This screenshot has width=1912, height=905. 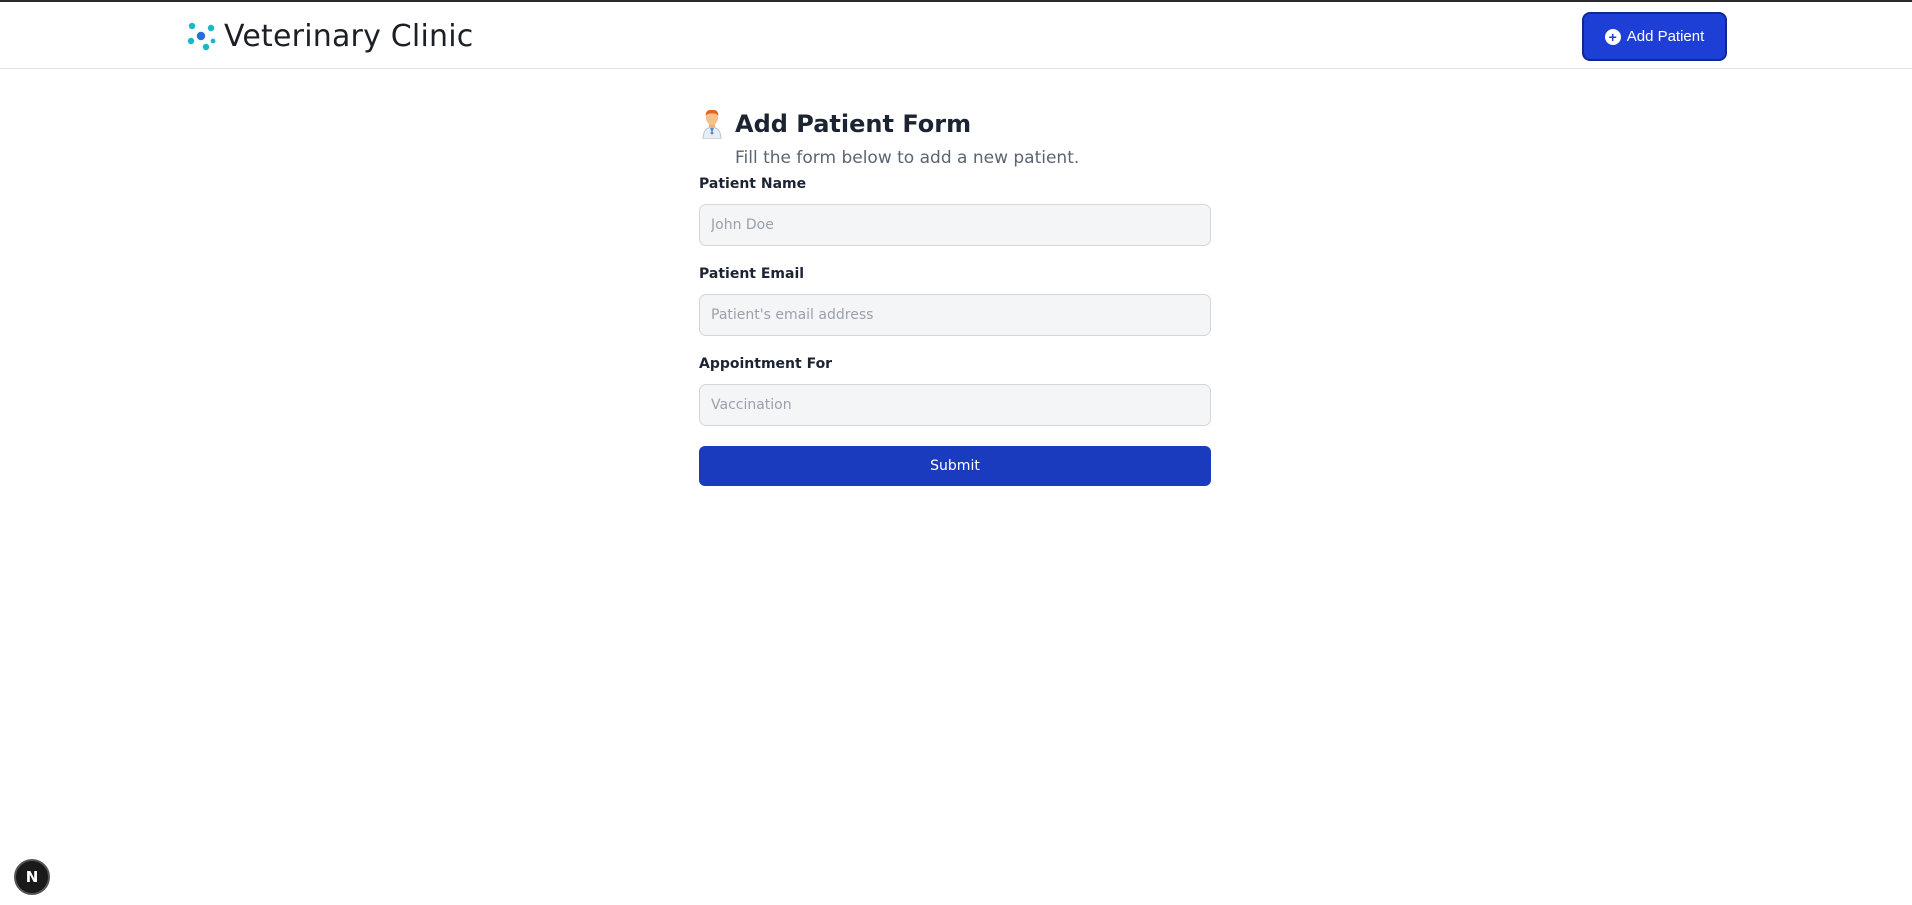 What do you see at coordinates (766, 364) in the screenshot?
I see `appointment-for-label: Appointment For` at bounding box center [766, 364].